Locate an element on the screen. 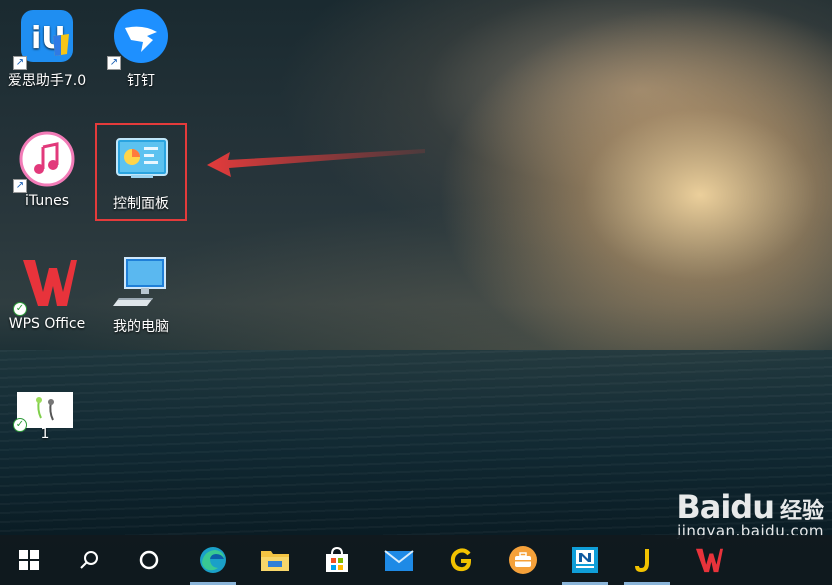 This screenshot has width=832, height=585. start-button is located at coordinates (29, 560).